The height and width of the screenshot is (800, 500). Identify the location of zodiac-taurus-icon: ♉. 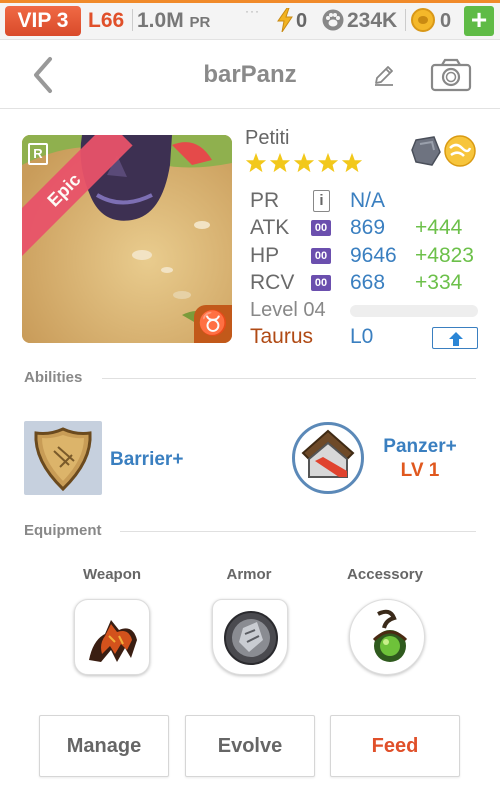
(213, 324).